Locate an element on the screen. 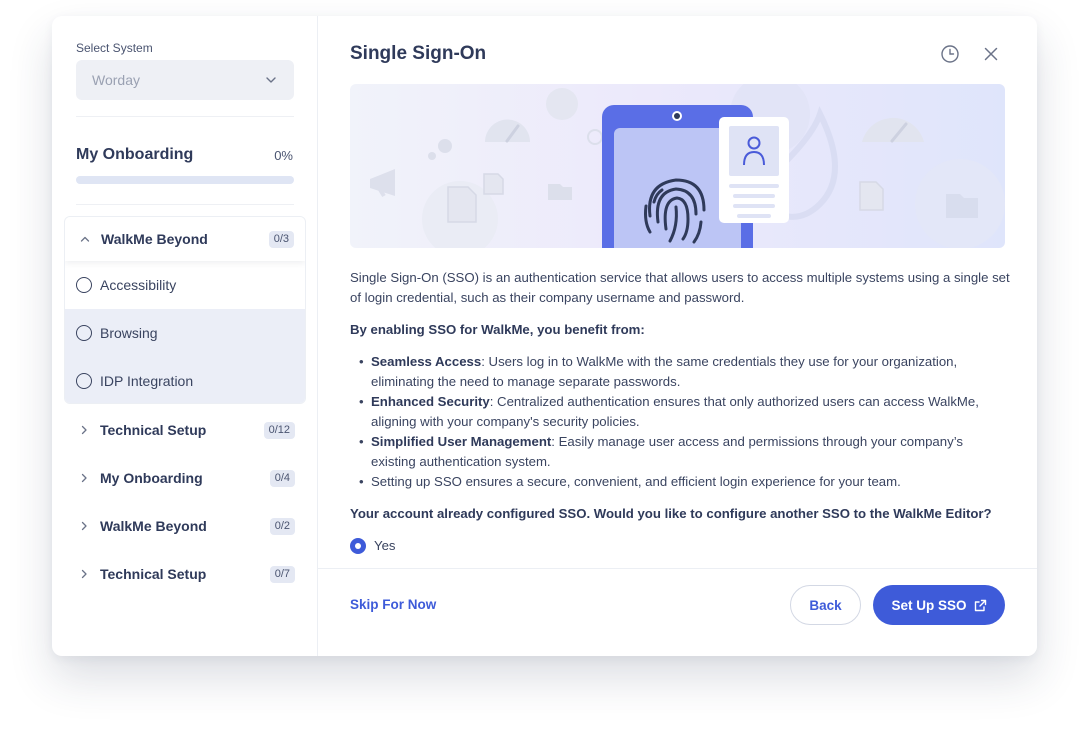 Image resolution: width=1089 pixels, height=744 pixels. select-system-label: Select System is located at coordinates (114, 48).